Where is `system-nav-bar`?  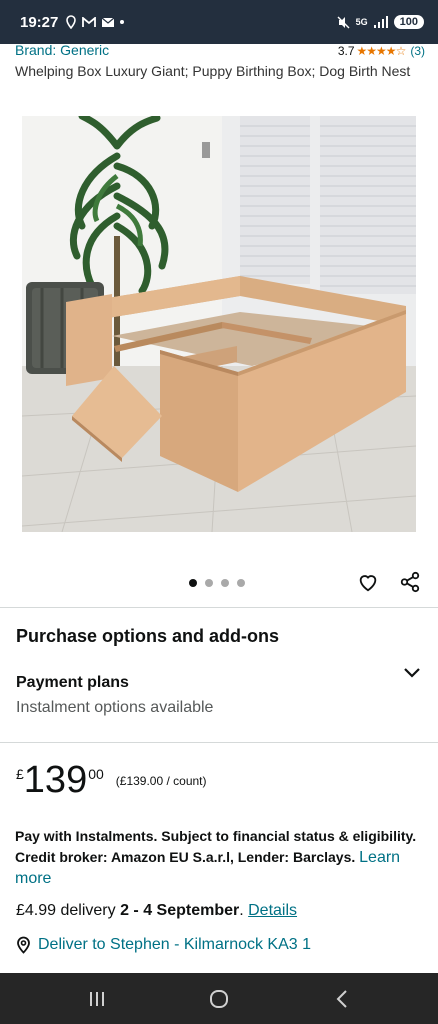
system-nav-bar is located at coordinates (219, 998).